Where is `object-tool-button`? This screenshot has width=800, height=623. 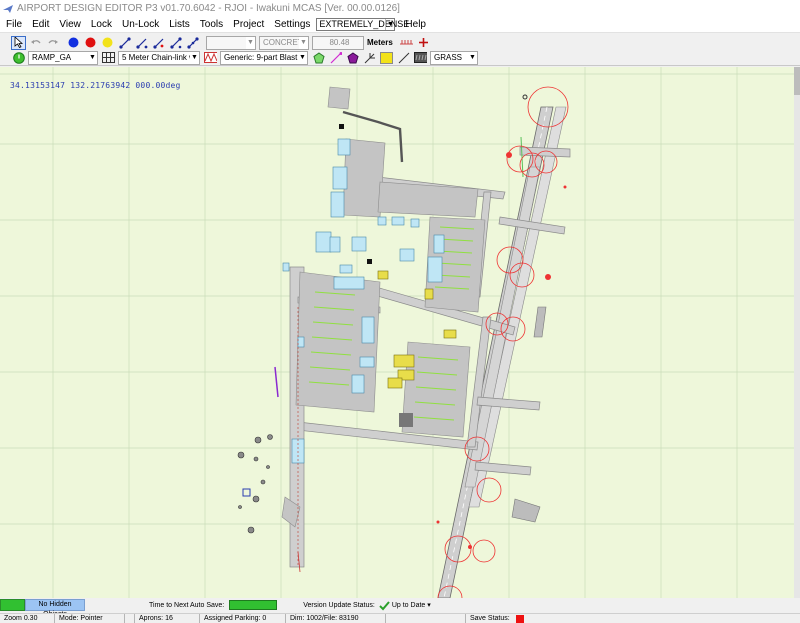
object-tool-button is located at coordinates (352, 58).